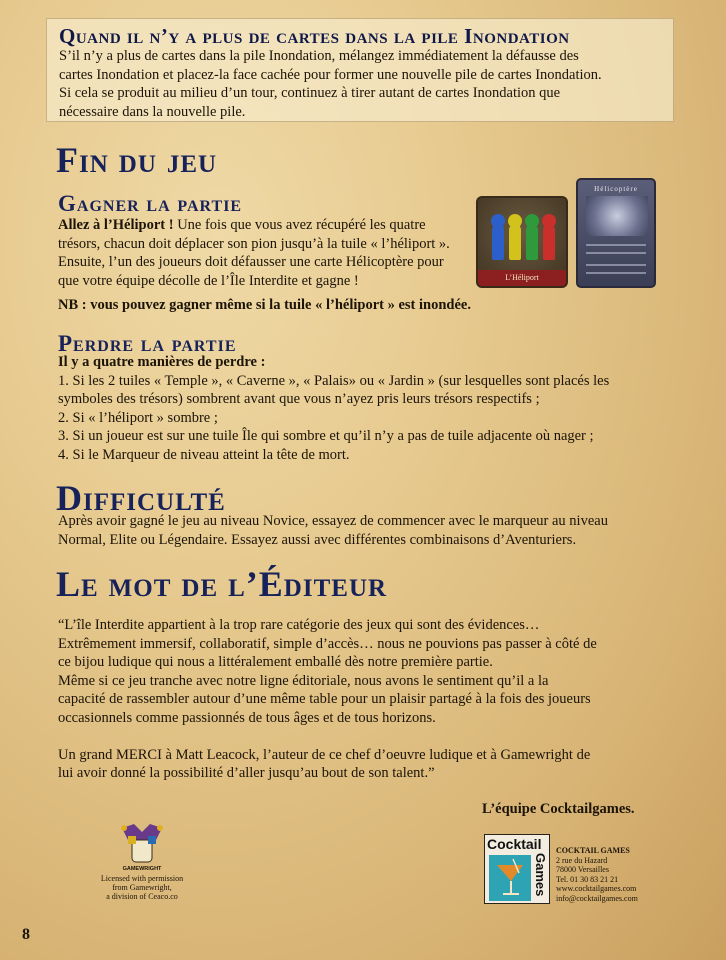  Describe the element at coordinates (596, 888) in the screenshot. I see `cocktail-website: www.cocktailgames.com` at that location.